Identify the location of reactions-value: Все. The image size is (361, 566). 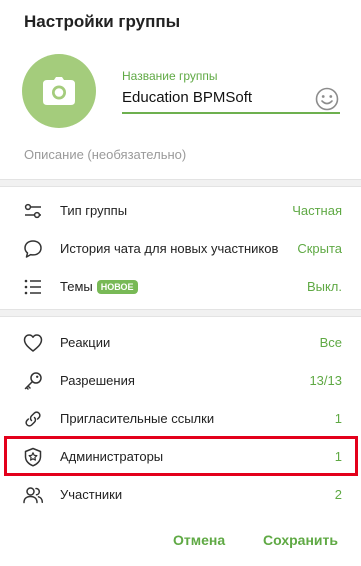
(330, 342).